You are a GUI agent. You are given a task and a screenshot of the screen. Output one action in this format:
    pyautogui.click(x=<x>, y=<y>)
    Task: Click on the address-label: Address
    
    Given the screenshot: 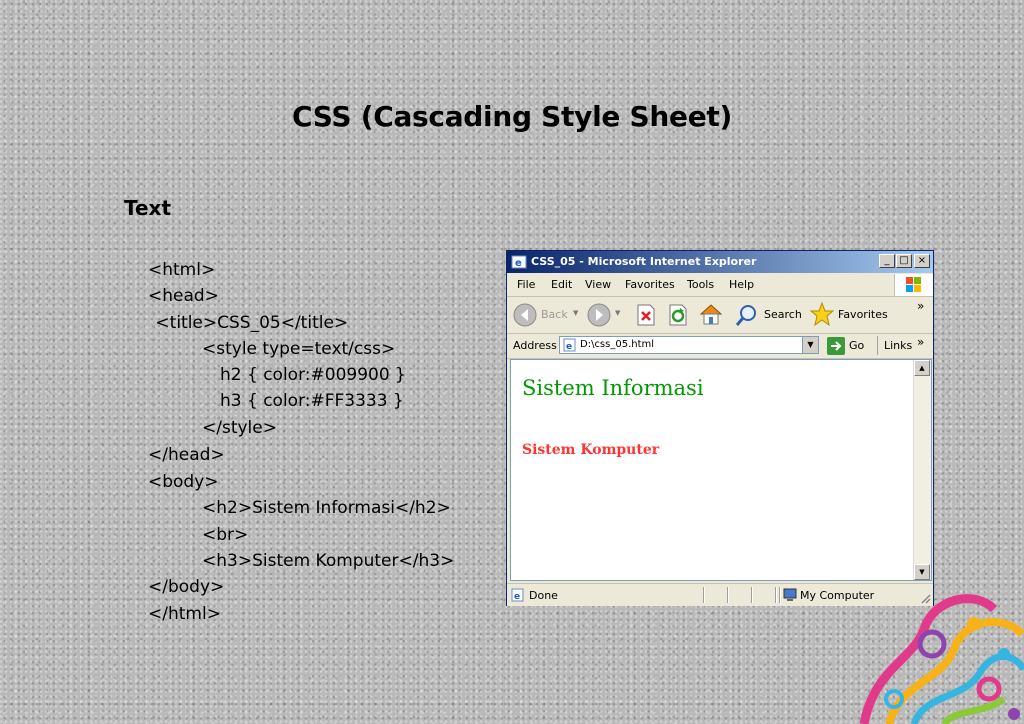 What is the action you would take?
    pyautogui.click(x=535, y=345)
    